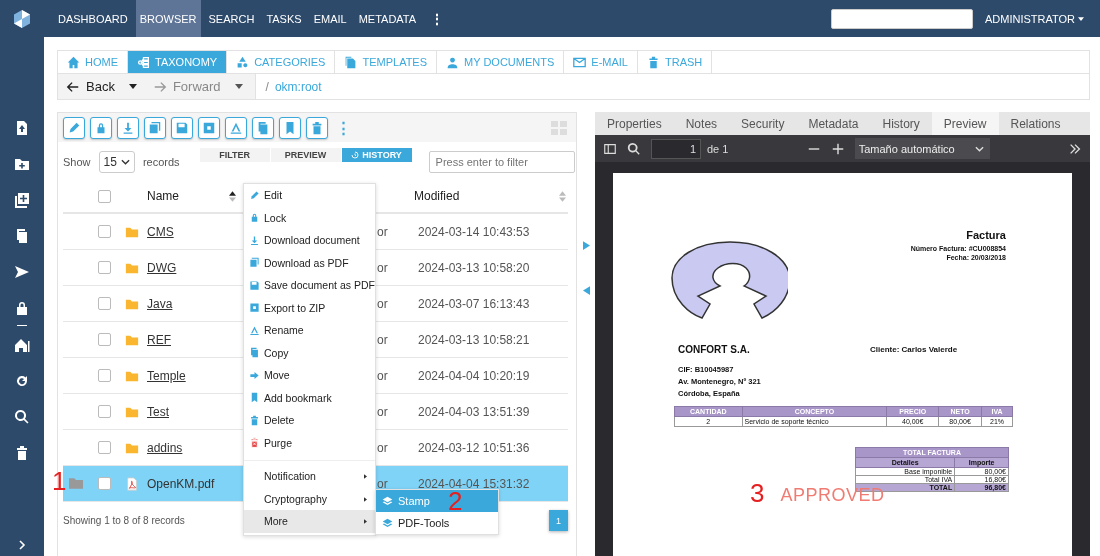 The width and height of the screenshot is (1100, 556). I want to click on file-name-link: Test, so click(195, 411).